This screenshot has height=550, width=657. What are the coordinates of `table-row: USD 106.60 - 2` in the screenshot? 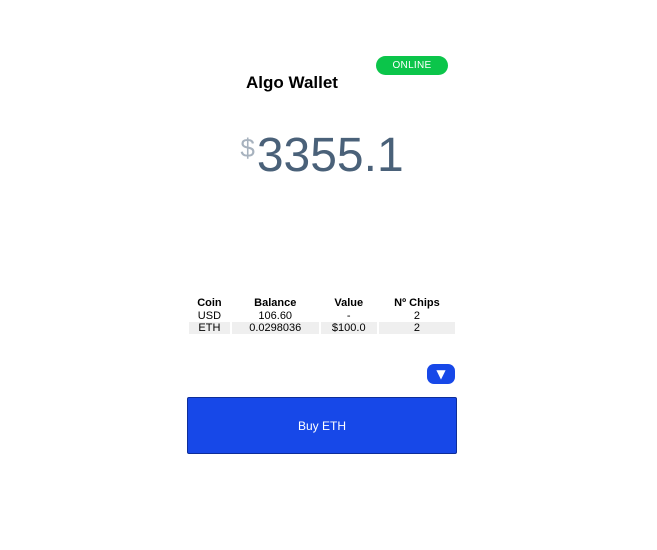 It's located at (322, 316).